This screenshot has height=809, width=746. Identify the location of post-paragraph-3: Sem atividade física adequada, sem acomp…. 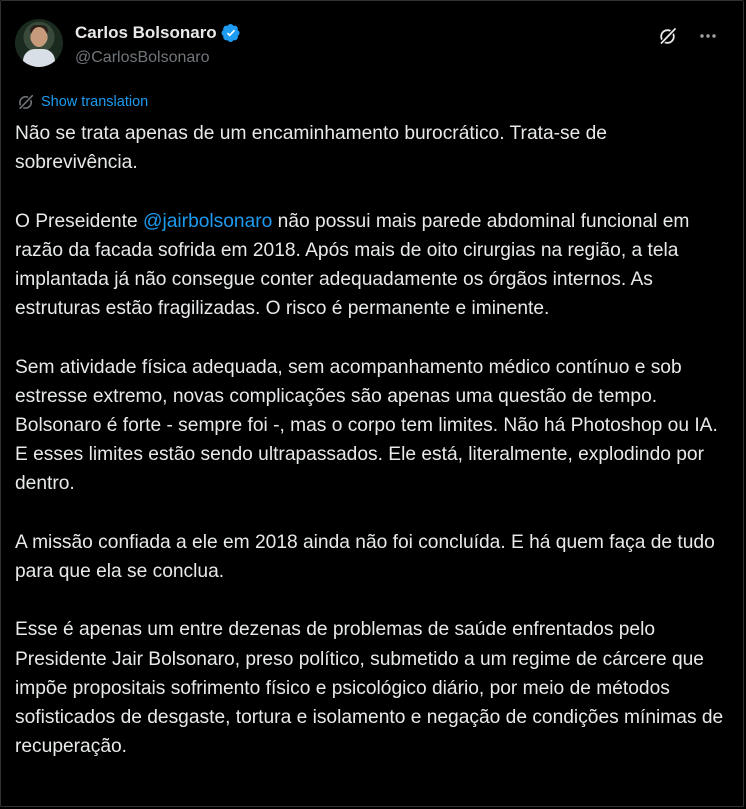
(348, 381).